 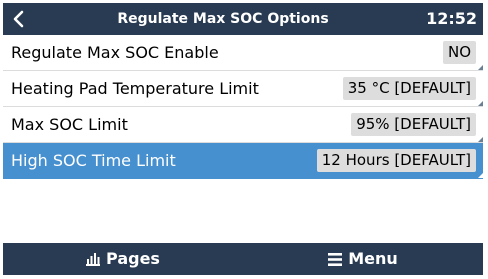 I want to click on menu-button: Menu, so click(x=363, y=259).